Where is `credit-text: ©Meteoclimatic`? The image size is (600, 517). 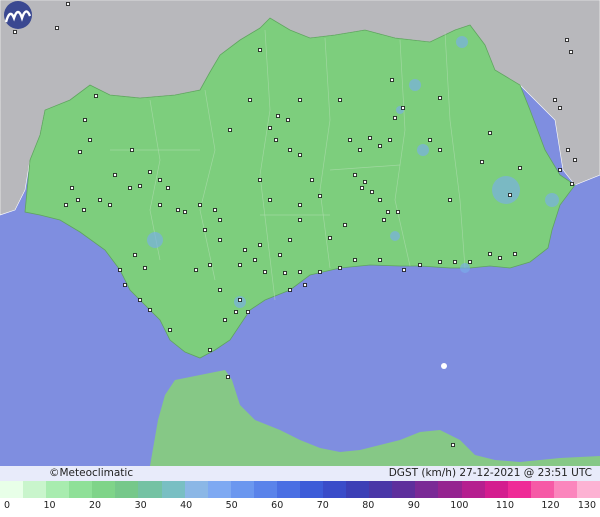
credit-text: ©Meteoclimatic is located at coordinates (91, 473).